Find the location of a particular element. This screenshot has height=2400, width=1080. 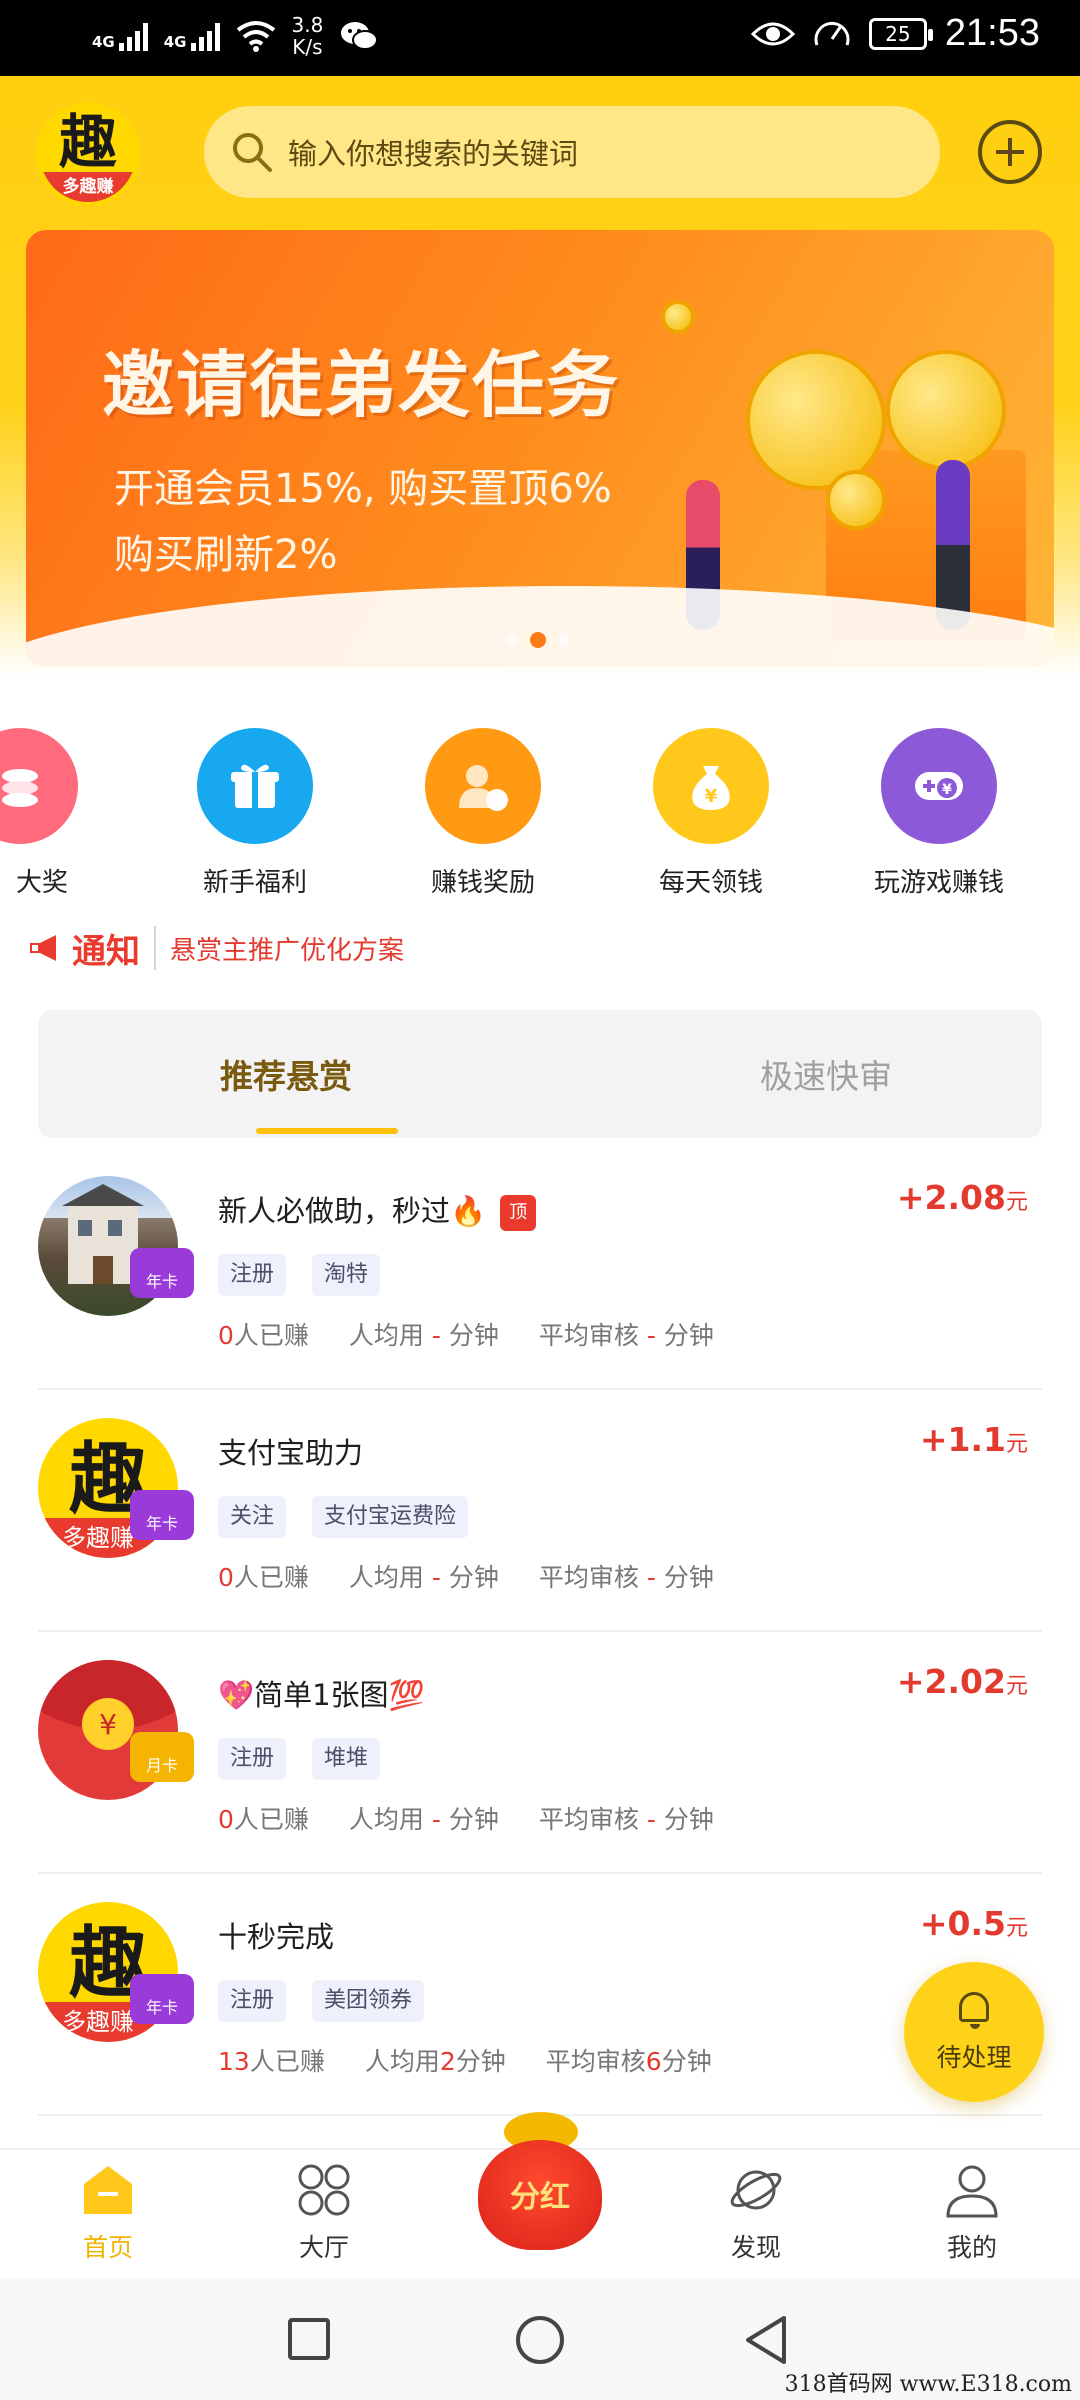

tab-fast-review: 极速快审 is located at coordinates (826, 1074).